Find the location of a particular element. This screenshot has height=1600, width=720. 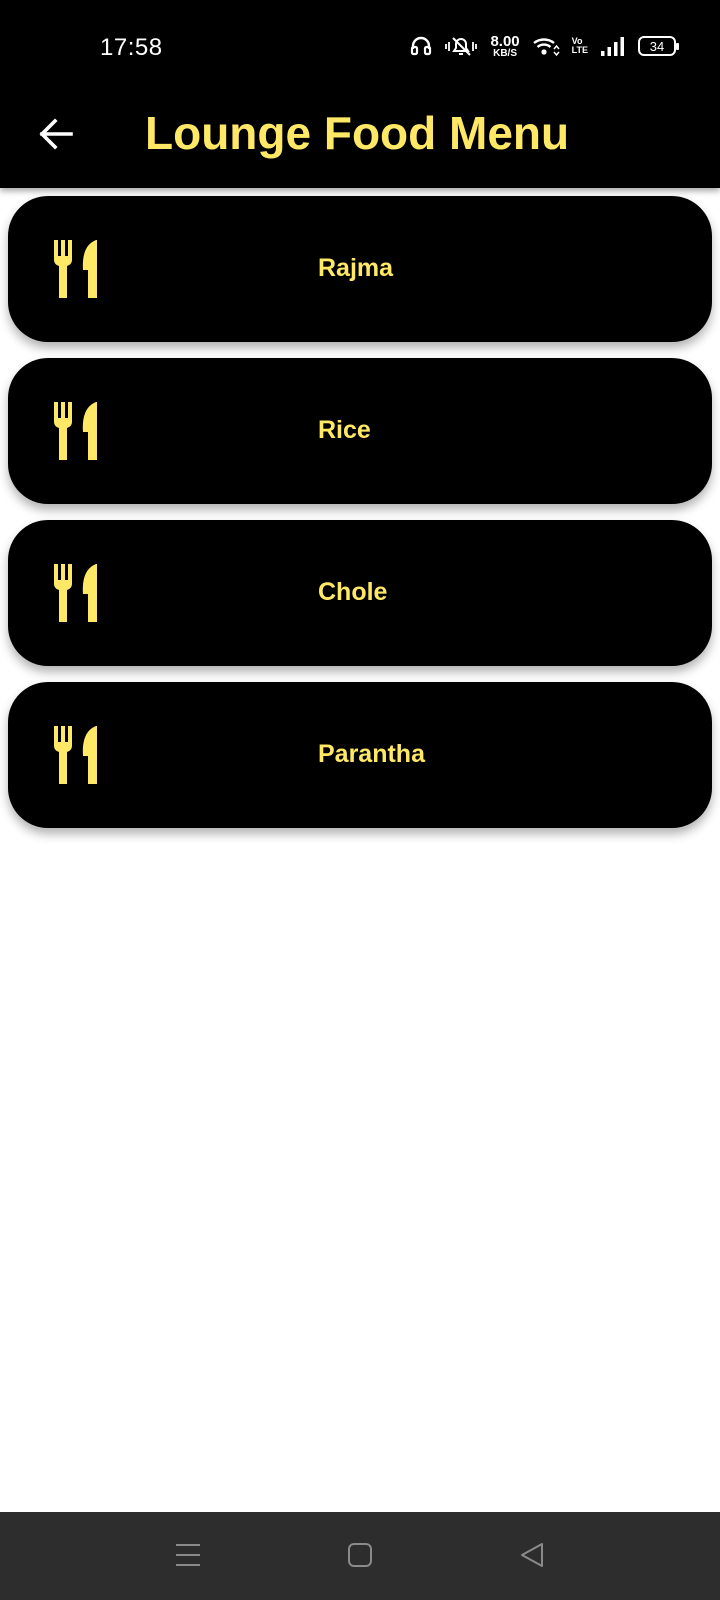

menu-item-label: Rajma is located at coordinates (356, 268).